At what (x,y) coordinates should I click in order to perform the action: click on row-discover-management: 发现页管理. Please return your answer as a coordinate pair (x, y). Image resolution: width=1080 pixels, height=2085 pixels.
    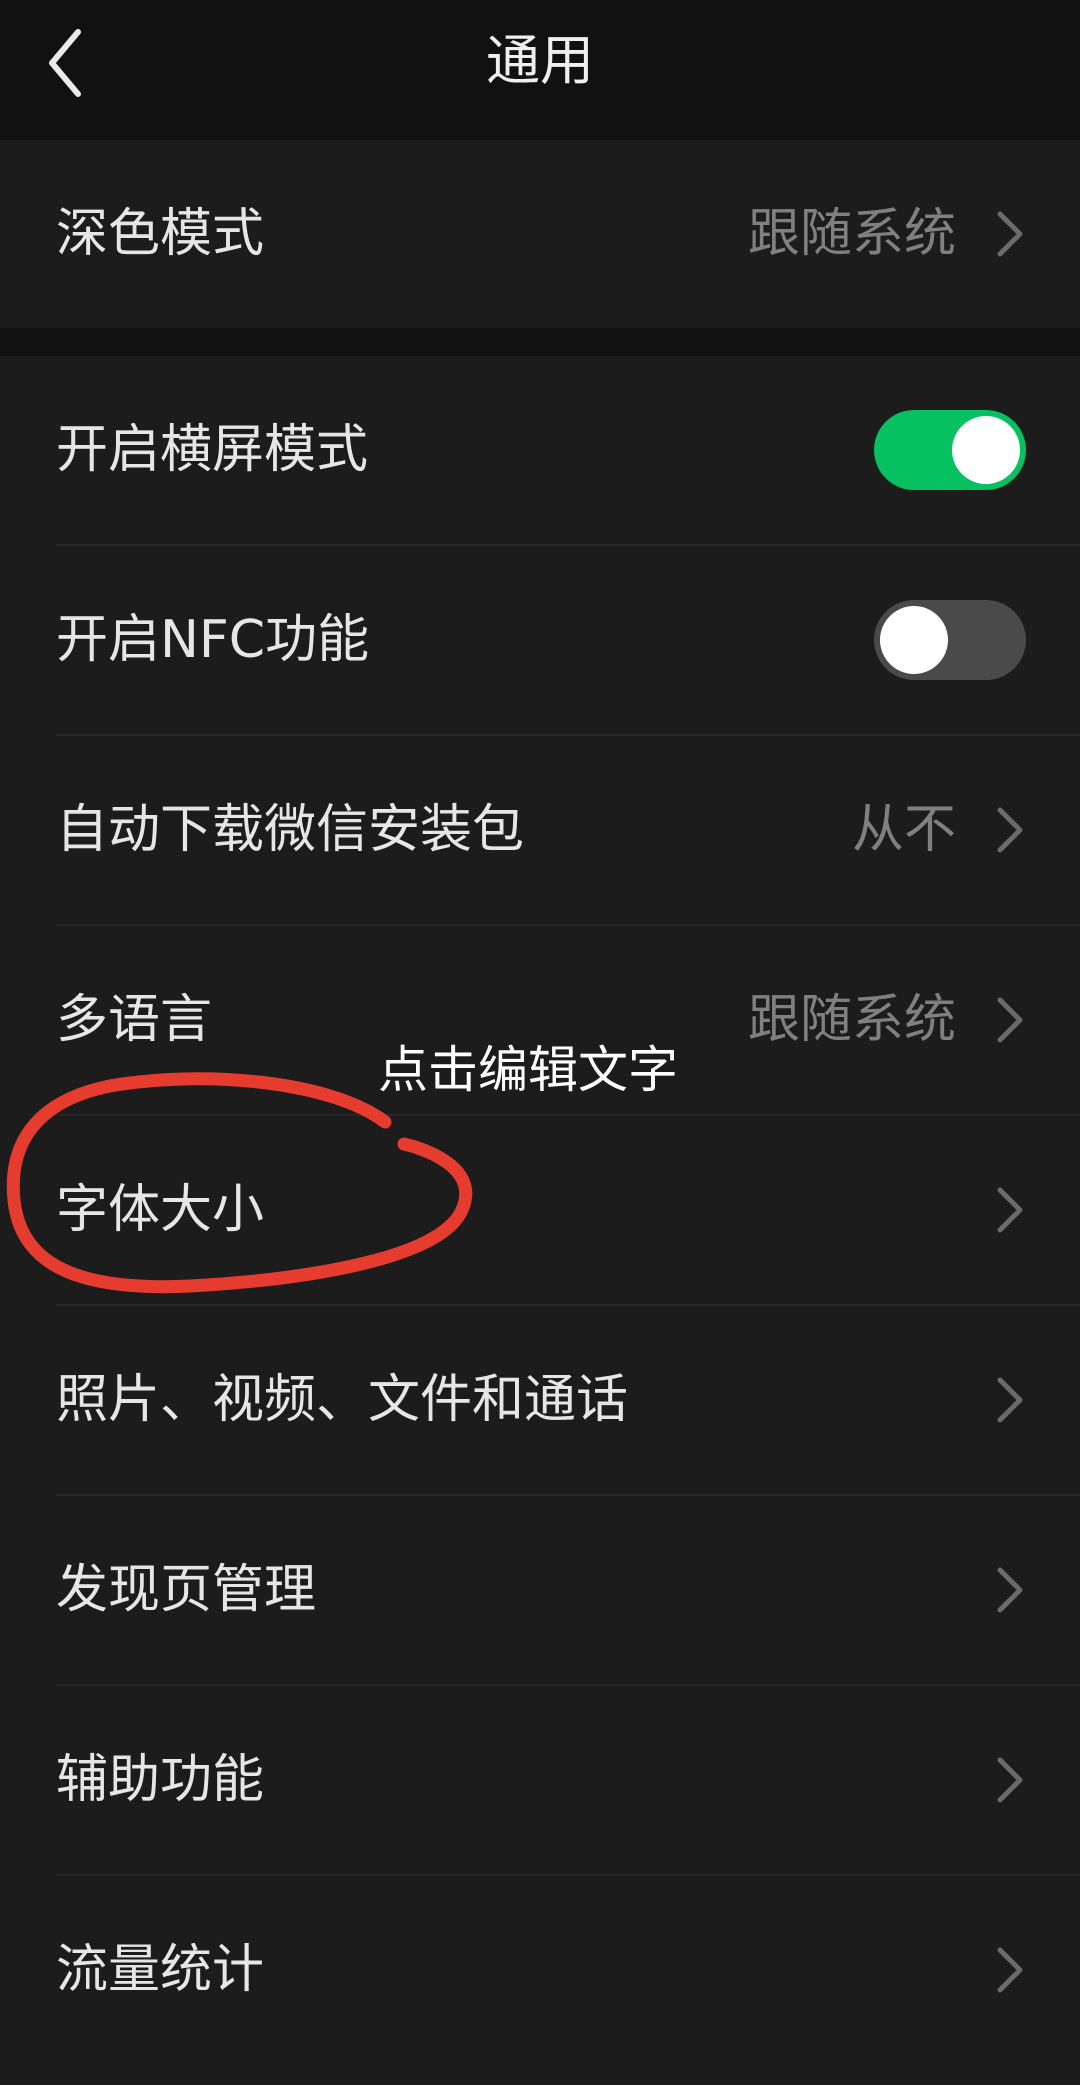
    Looking at the image, I should click on (540, 1590).